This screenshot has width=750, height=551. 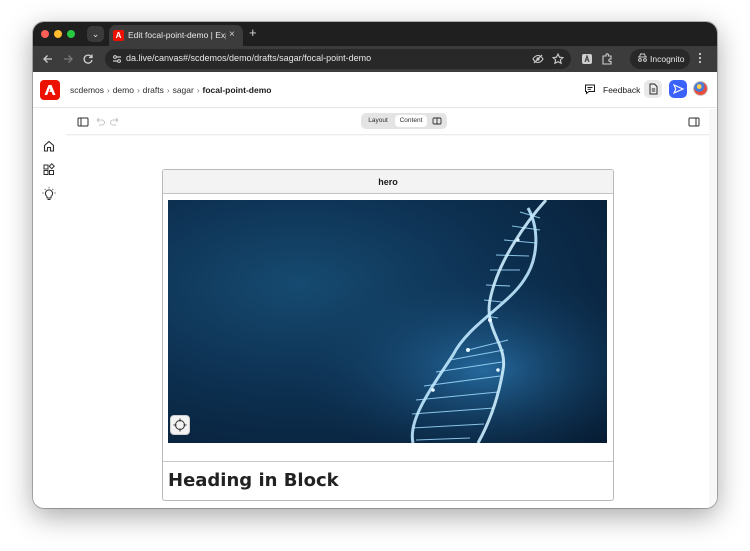 I want to click on lightbulb-icon, so click(x=49, y=194).